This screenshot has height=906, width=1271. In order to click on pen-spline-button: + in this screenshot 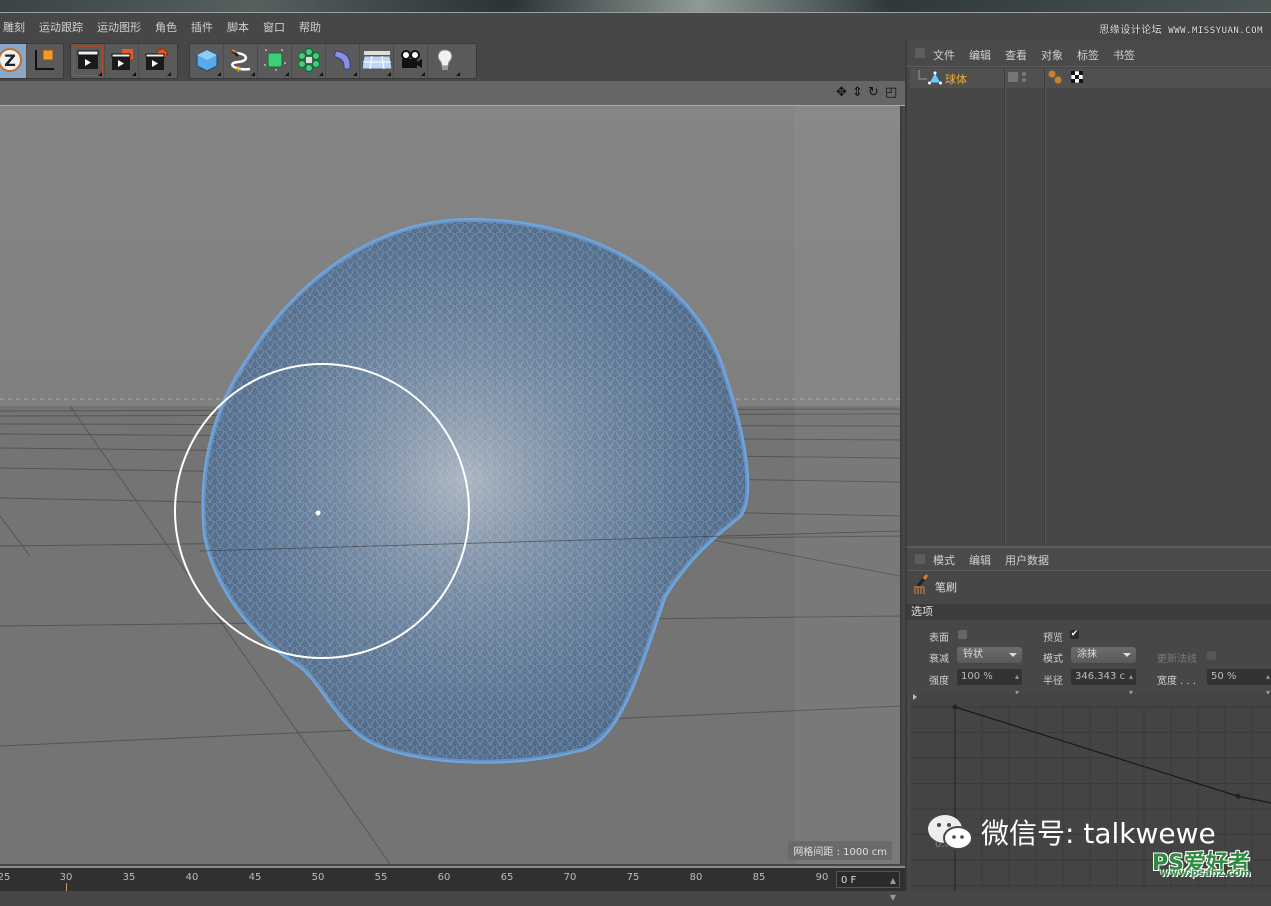, I will do `click(241, 61)`.